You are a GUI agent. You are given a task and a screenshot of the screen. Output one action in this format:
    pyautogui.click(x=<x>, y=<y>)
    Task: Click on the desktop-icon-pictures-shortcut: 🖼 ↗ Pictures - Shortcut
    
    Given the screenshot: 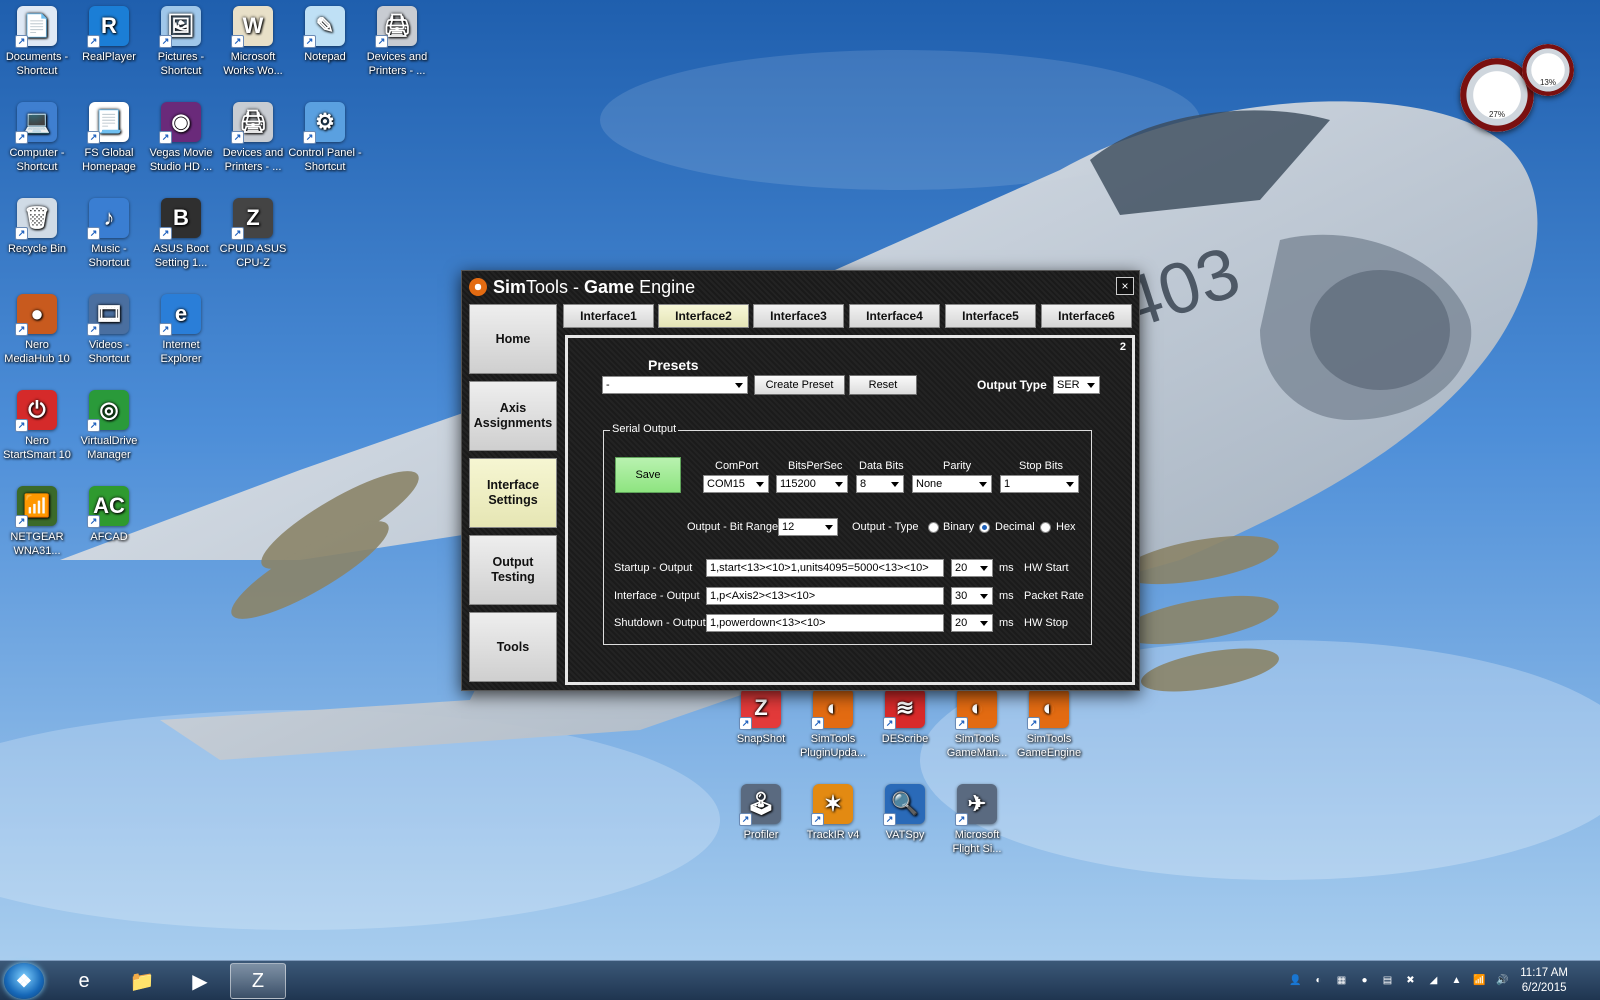 What is the action you would take?
    pyautogui.click(x=181, y=42)
    